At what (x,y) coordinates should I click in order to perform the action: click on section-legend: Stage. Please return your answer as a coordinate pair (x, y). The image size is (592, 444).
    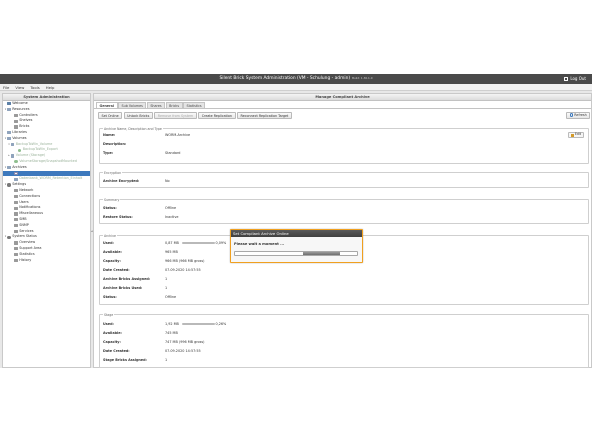
    Looking at the image, I should click on (109, 314).